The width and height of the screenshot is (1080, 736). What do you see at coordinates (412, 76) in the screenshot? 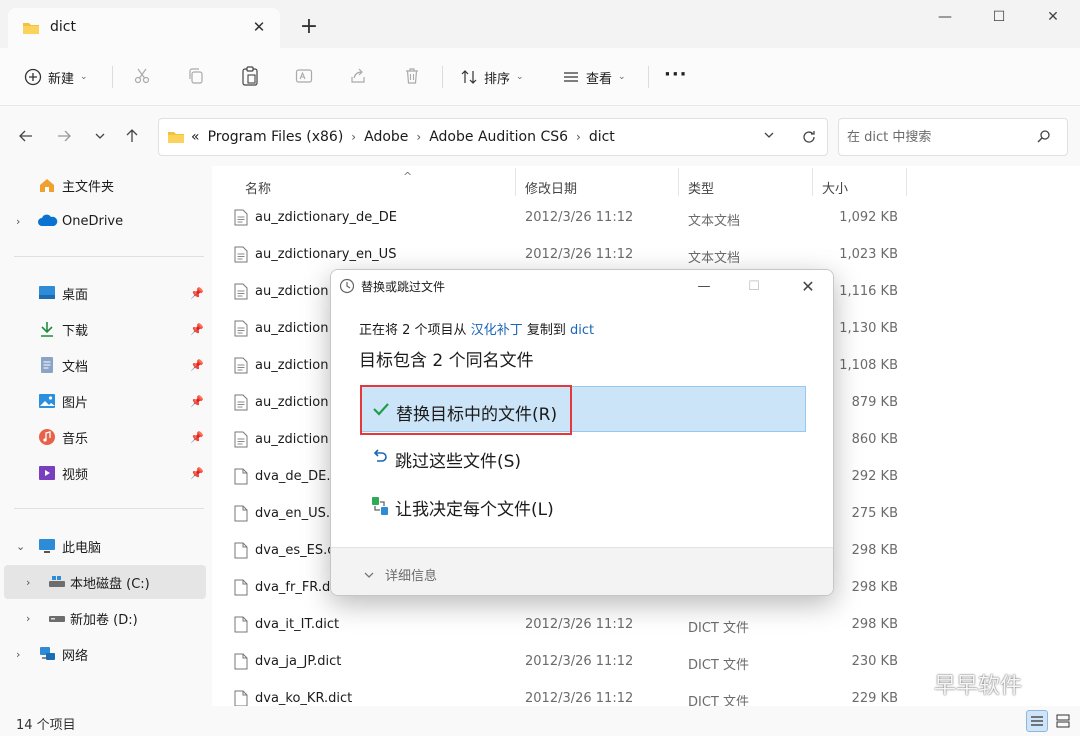
I see `delete-icon` at bounding box center [412, 76].